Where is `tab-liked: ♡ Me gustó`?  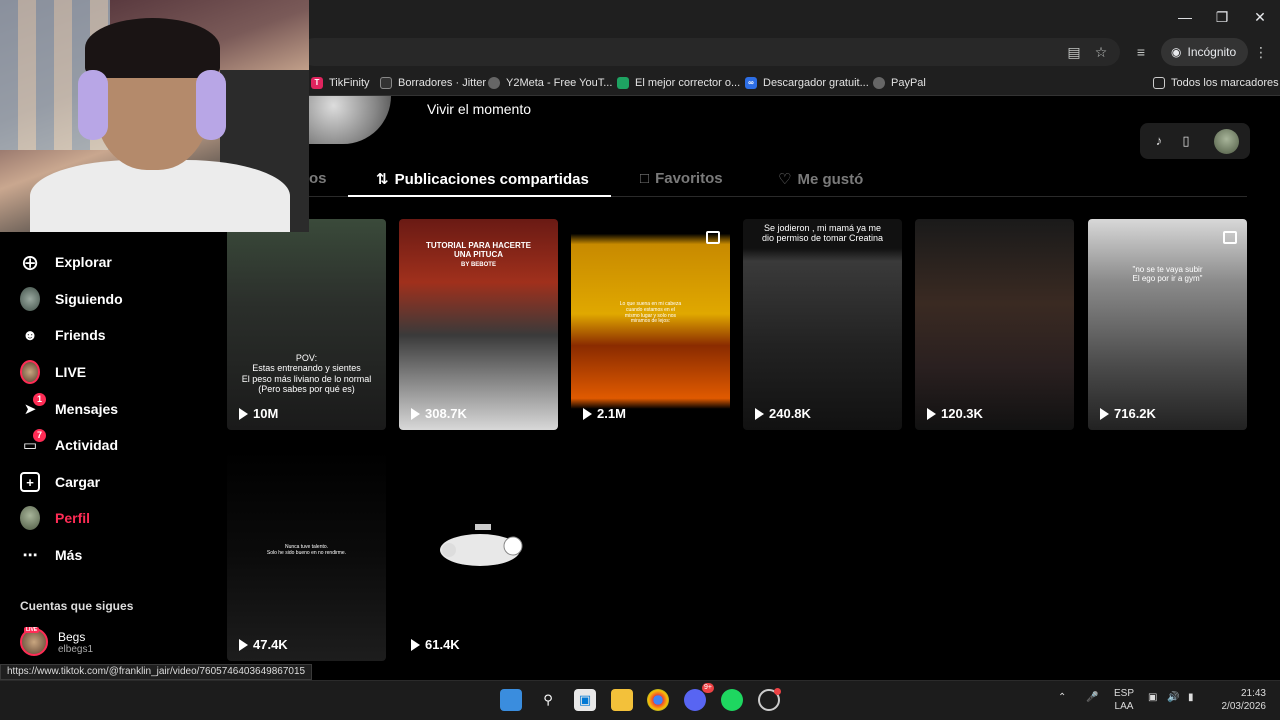 tab-liked: ♡ Me gustó is located at coordinates (820, 179).